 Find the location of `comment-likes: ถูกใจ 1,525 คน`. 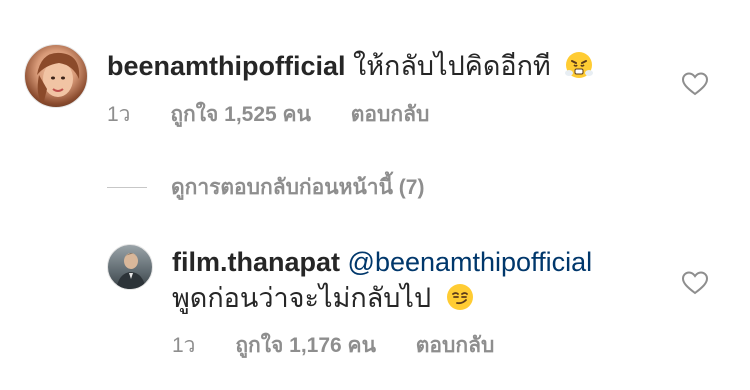

comment-likes: ถูกใจ 1,525 คน is located at coordinates (240, 114).